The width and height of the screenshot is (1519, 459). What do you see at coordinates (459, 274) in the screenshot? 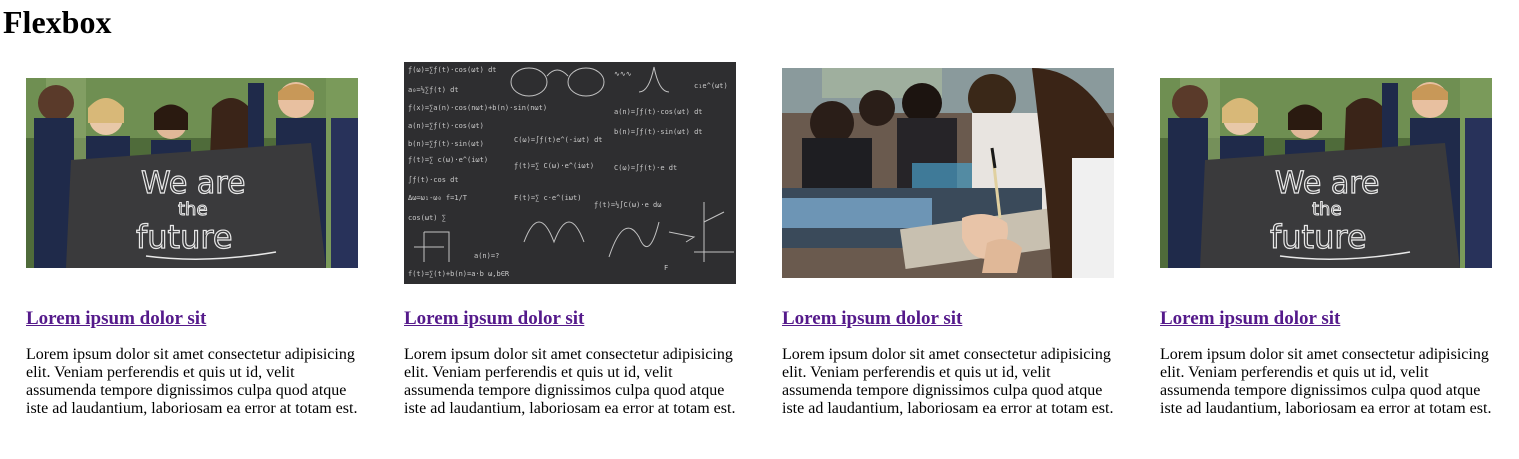
I see `svg-text: f(t)=∑(t)+b(n)=a·b ω,b∈R` at bounding box center [459, 274].